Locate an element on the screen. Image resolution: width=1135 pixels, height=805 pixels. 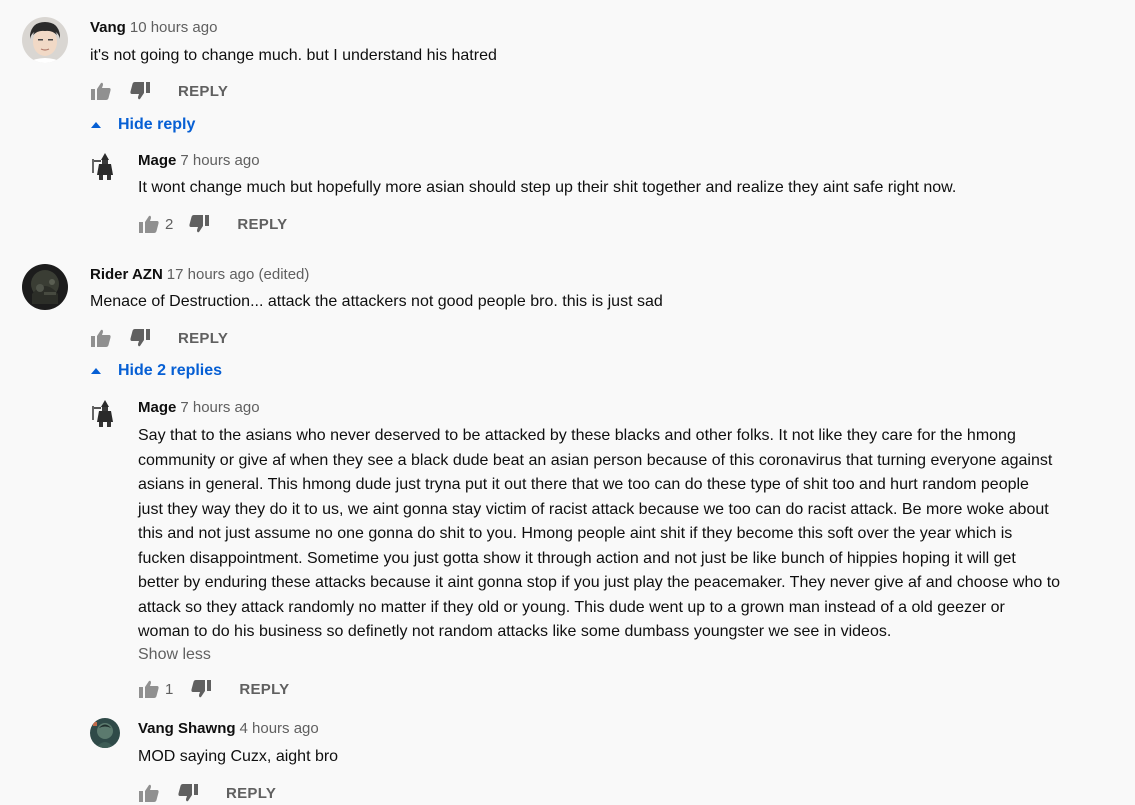
comment-timestamp: 17 hours ago (edited) is located at coordinates (238, 274).